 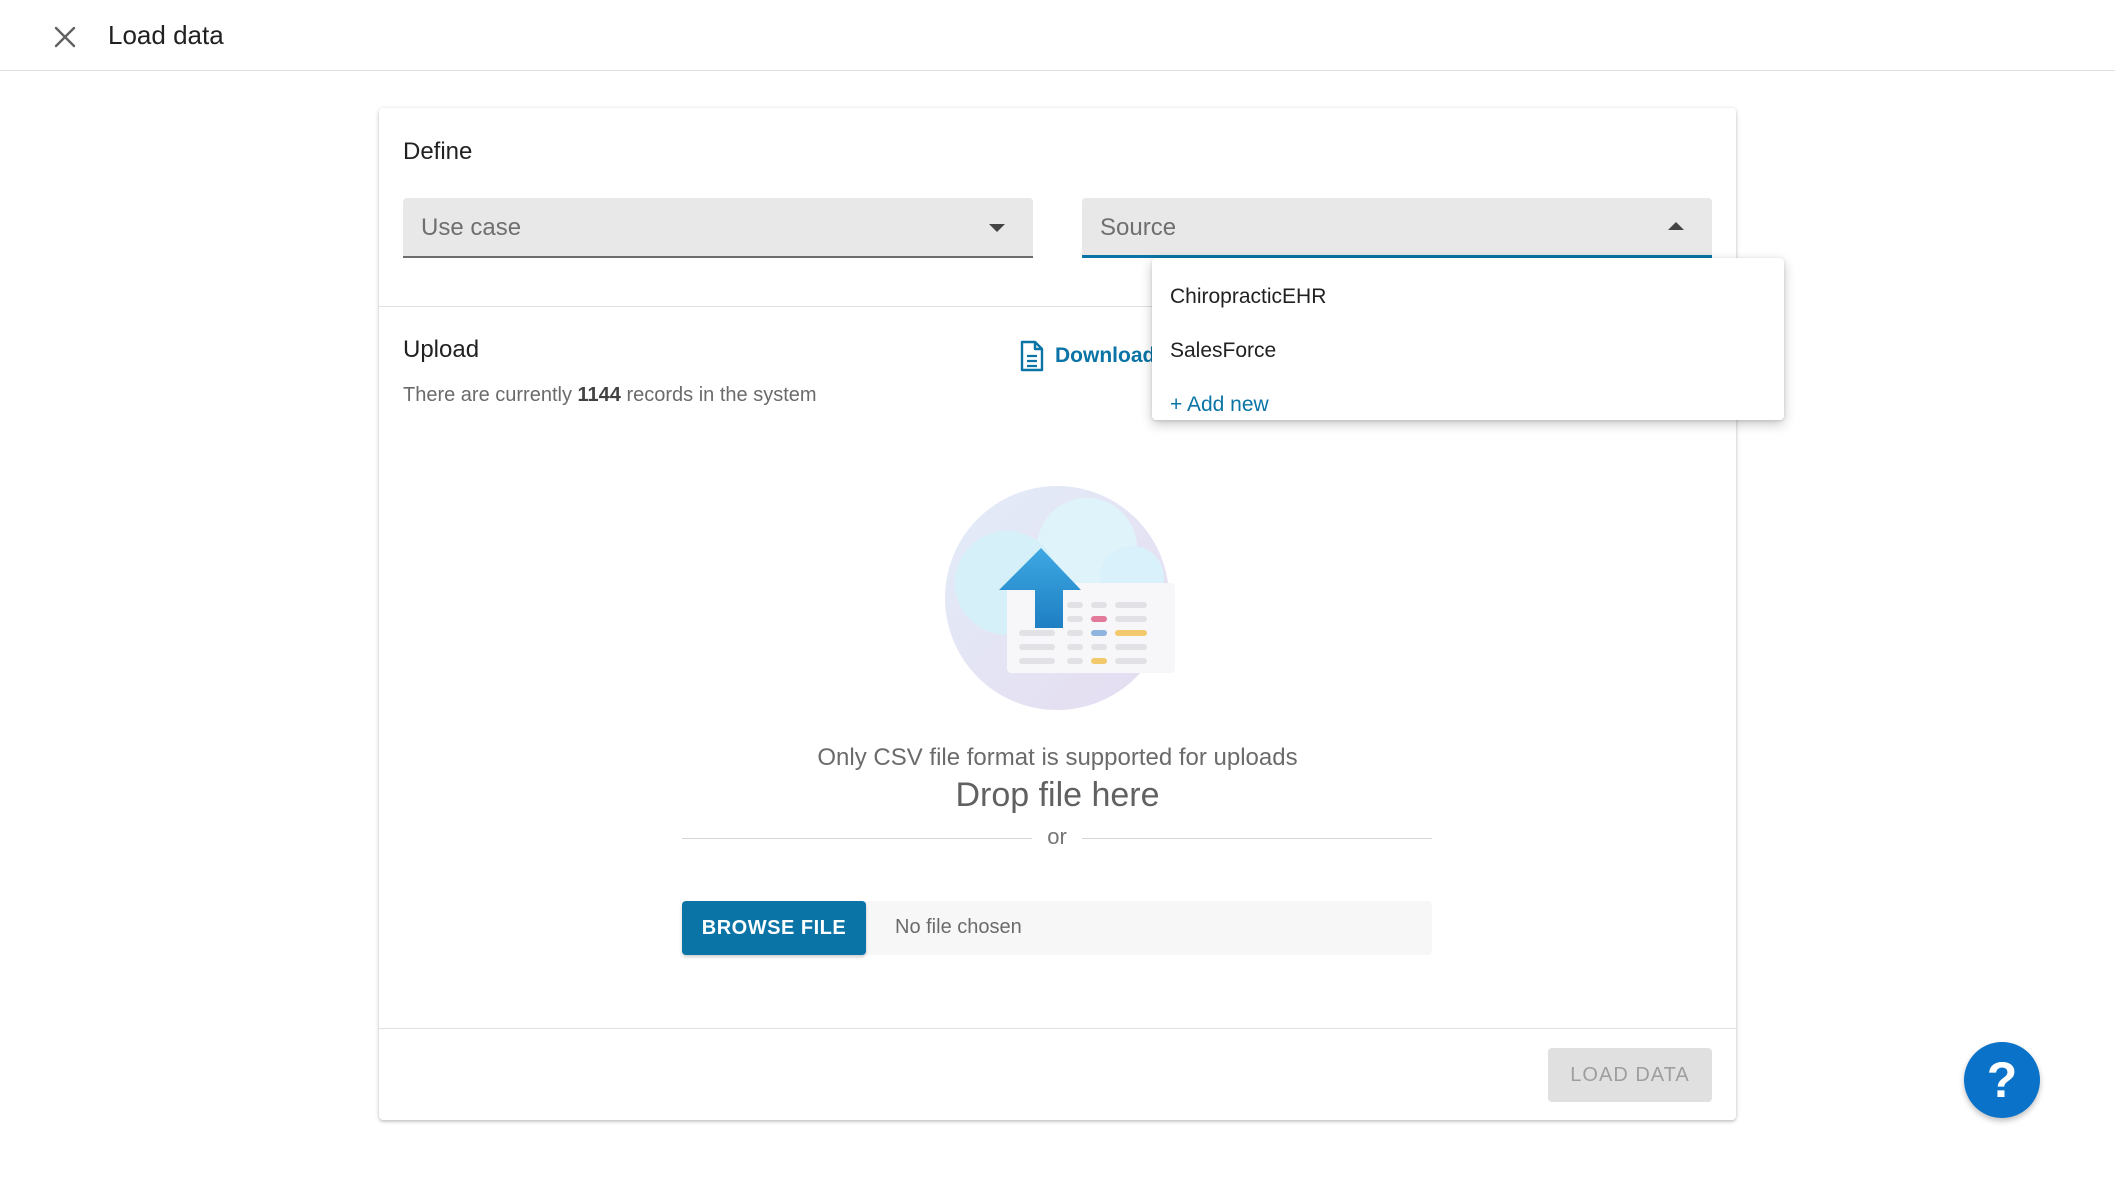 I want to click on separator-line, so click(x=1257, y=838).